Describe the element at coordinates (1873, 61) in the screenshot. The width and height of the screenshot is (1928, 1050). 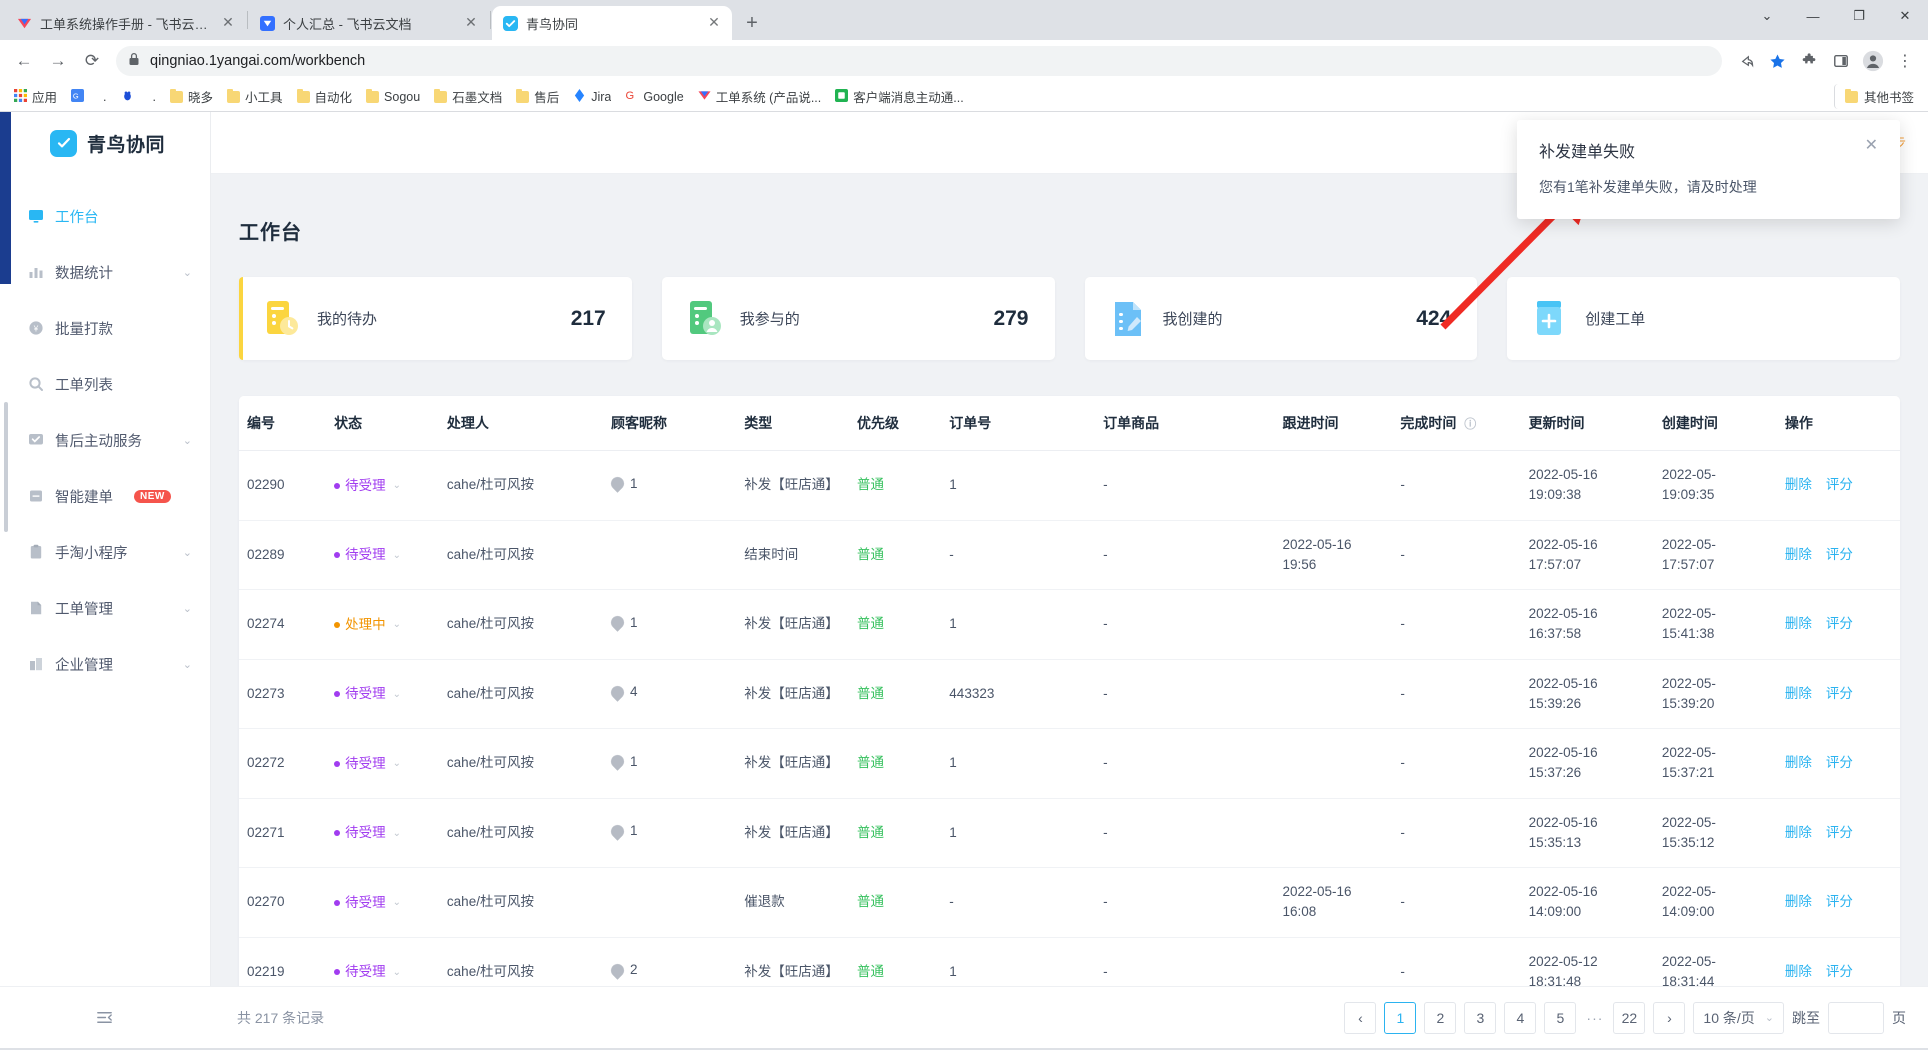
I see `profile-avatar-icon` at that location.